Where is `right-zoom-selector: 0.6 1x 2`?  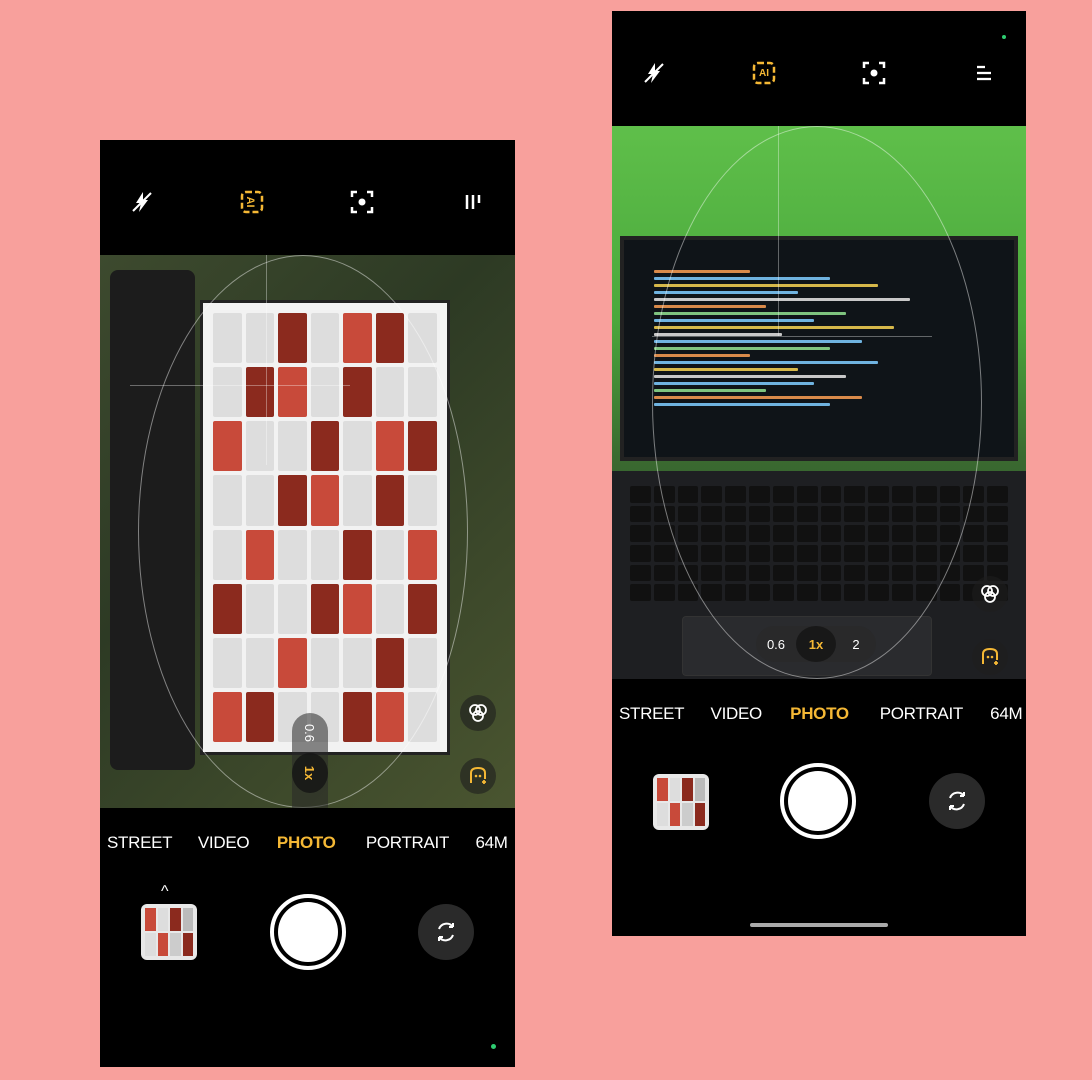
right-zoom-selector: 0.6 1x 2 is located at coordinates (816, 644).